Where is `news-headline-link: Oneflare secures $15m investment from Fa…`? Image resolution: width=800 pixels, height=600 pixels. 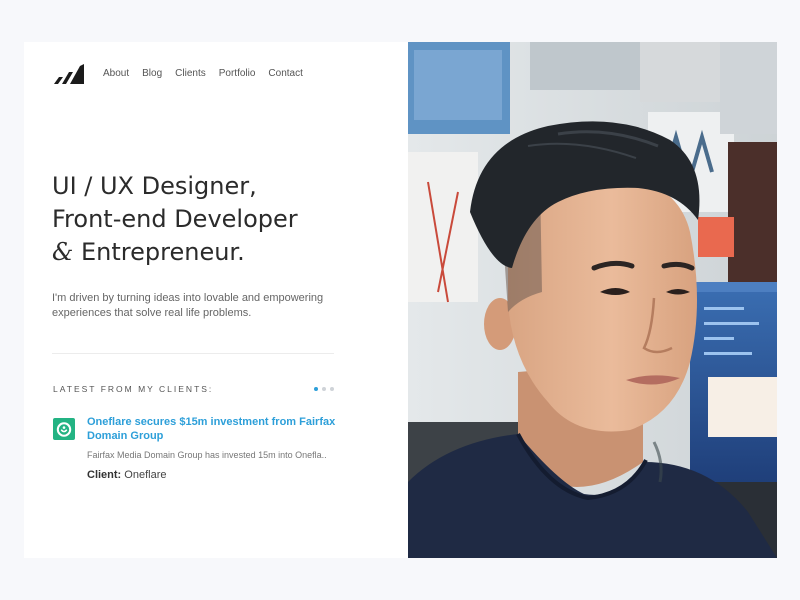
news-headline-link: Oneflare secures $15m investment from Fa… is located at coordinates (222, 429).